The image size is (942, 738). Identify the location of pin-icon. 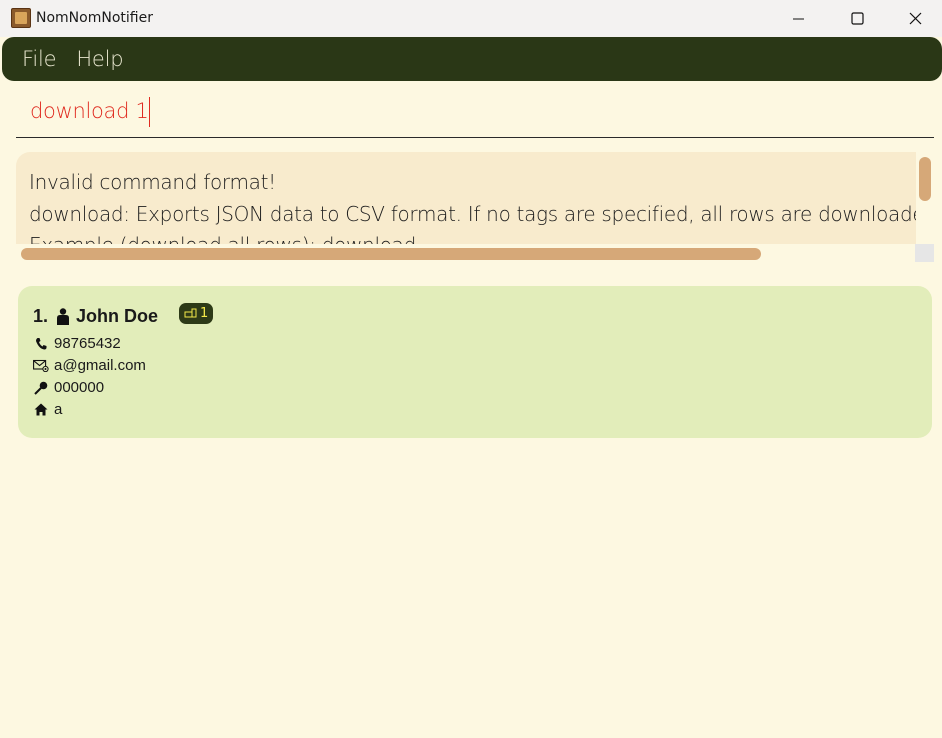
(41, 388).